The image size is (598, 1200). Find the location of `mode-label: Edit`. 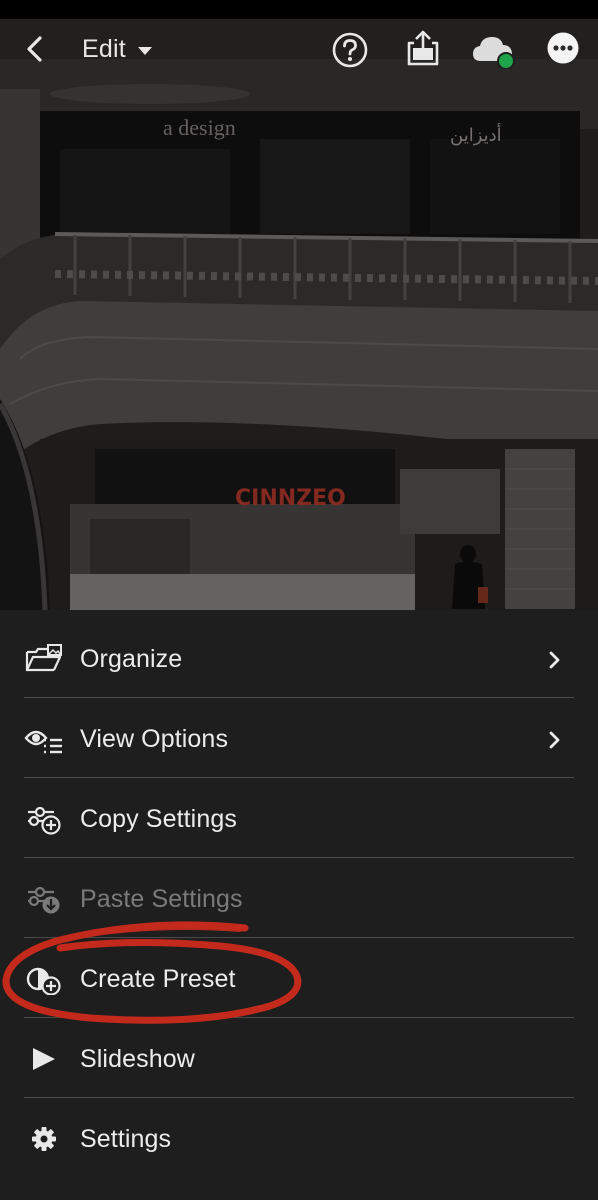

mode-label: Edit is located at coordinates (104, 49).